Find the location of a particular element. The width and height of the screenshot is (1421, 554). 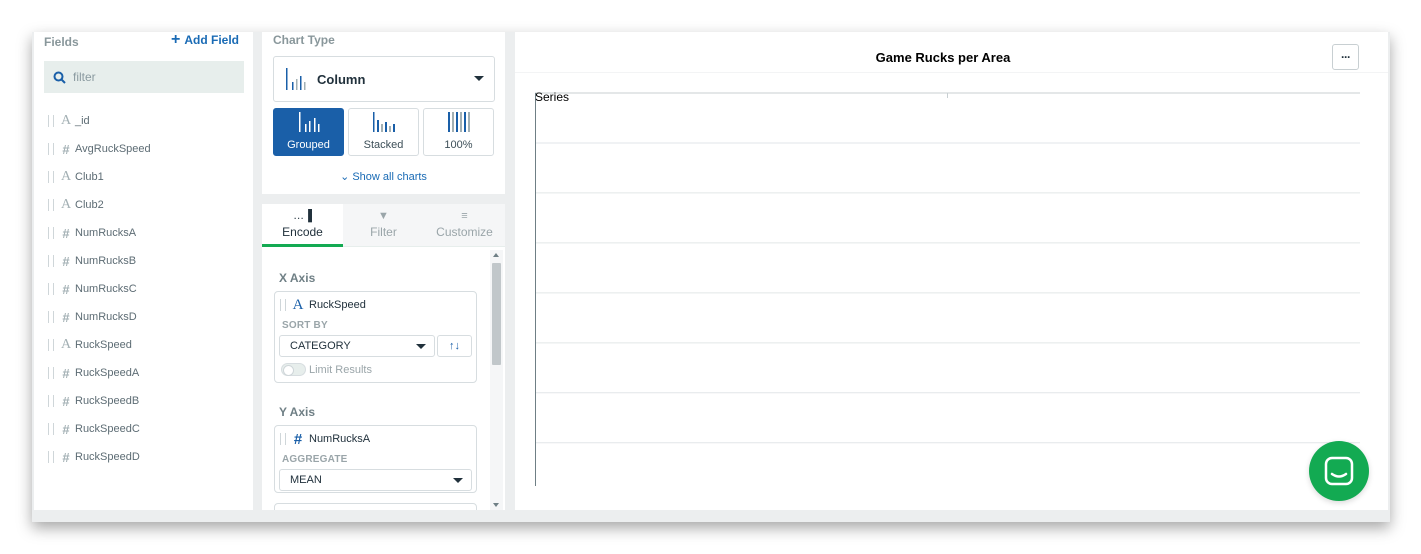

search-icon is located at coordinates (59, 77).